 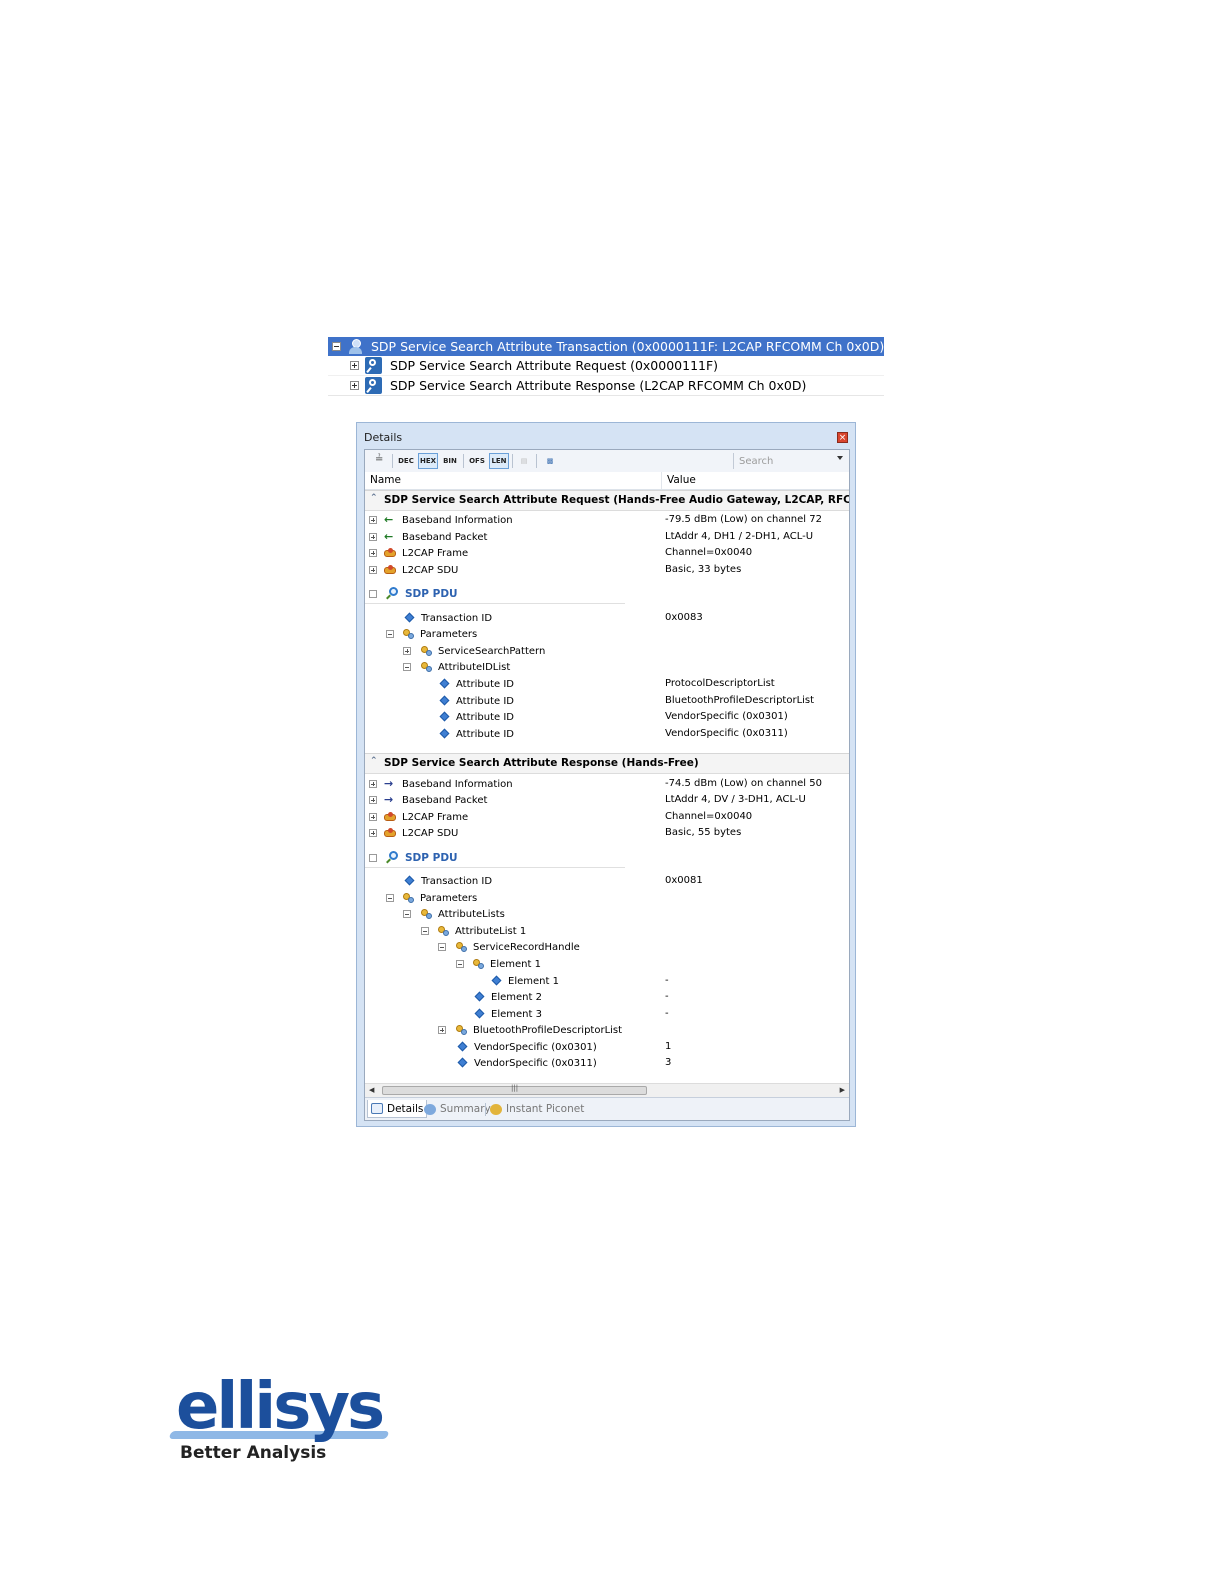 I want to click on row-name: VendorSpecific (0x0301), so click(x=535, y=1047).